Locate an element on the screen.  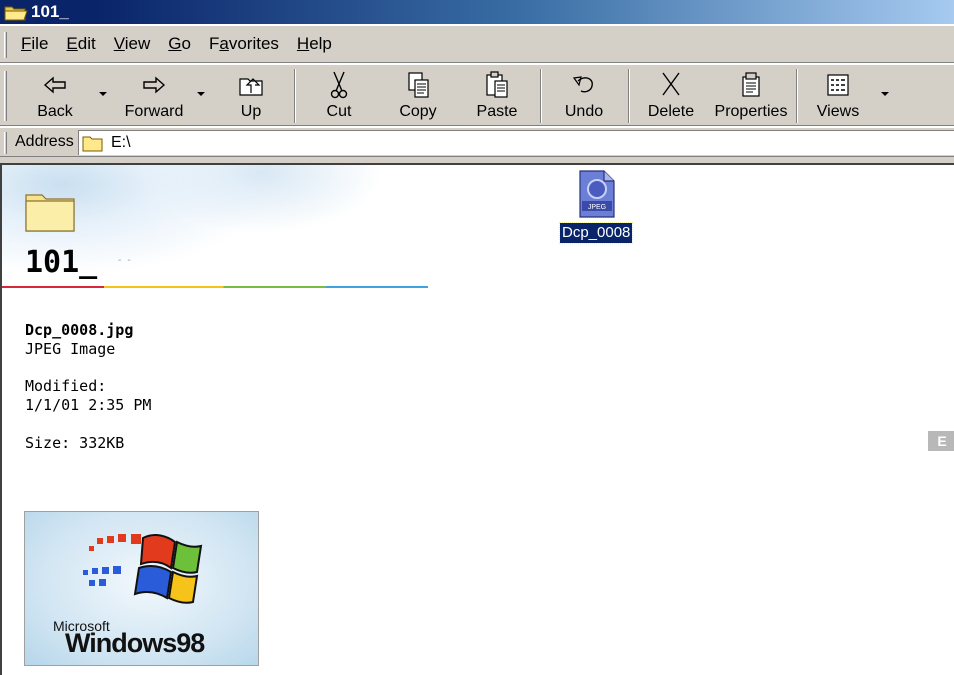
folder-title-residue: -- is located at coordinates (127, 260).